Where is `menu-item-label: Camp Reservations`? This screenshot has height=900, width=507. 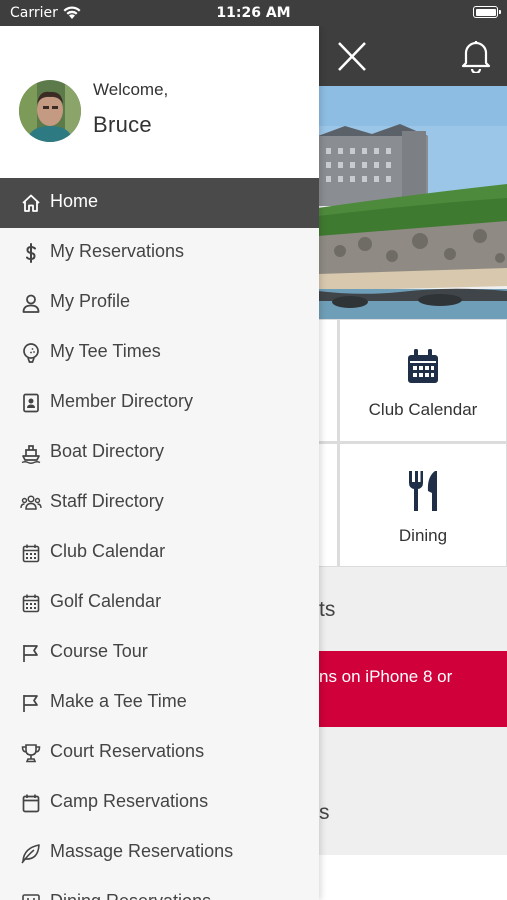 menu-item-label: Camp Reservations is located at coordinates (129, 801).